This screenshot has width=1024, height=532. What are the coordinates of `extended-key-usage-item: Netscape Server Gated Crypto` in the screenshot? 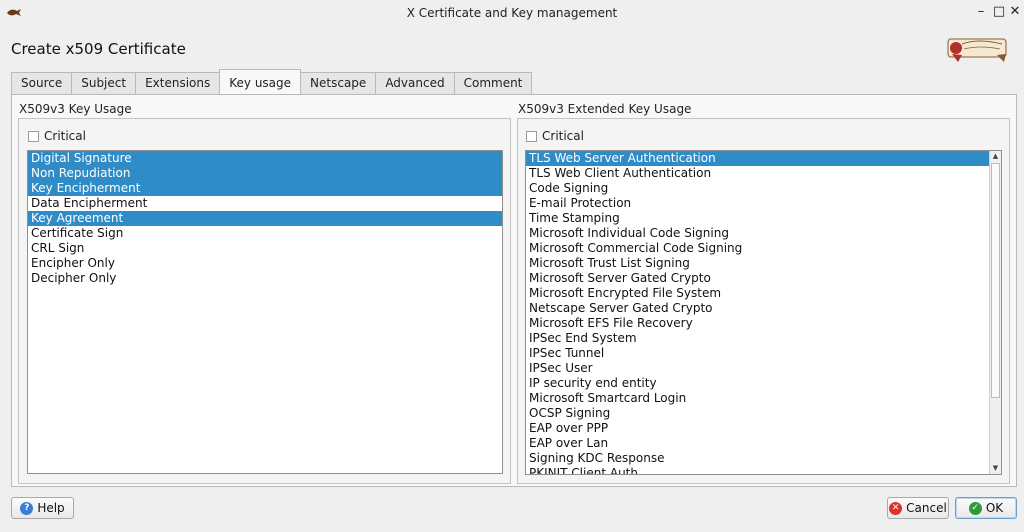 It's located at (763, 308).